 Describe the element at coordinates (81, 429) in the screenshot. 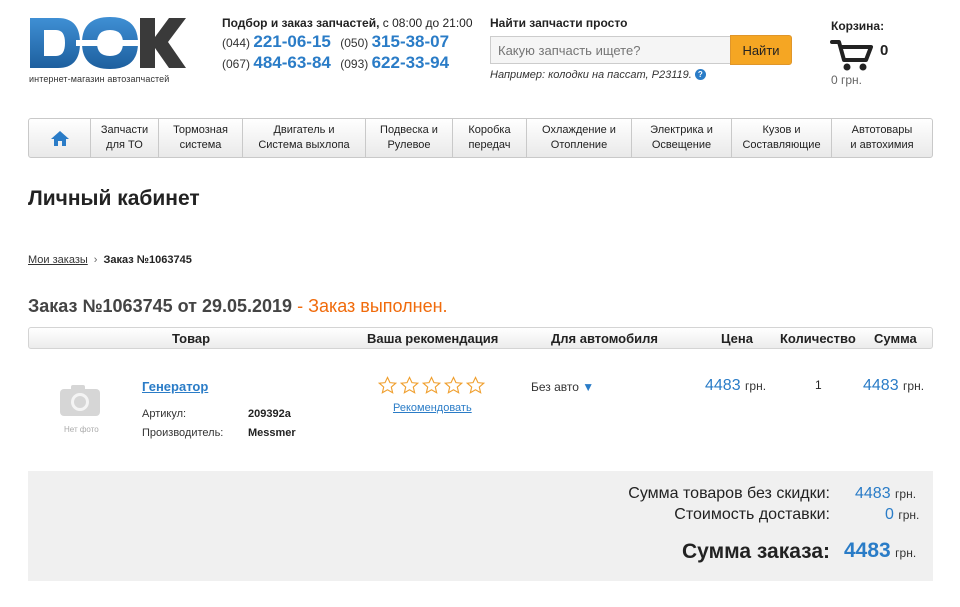

I see `no-photo-label: Нет фото` at that location.